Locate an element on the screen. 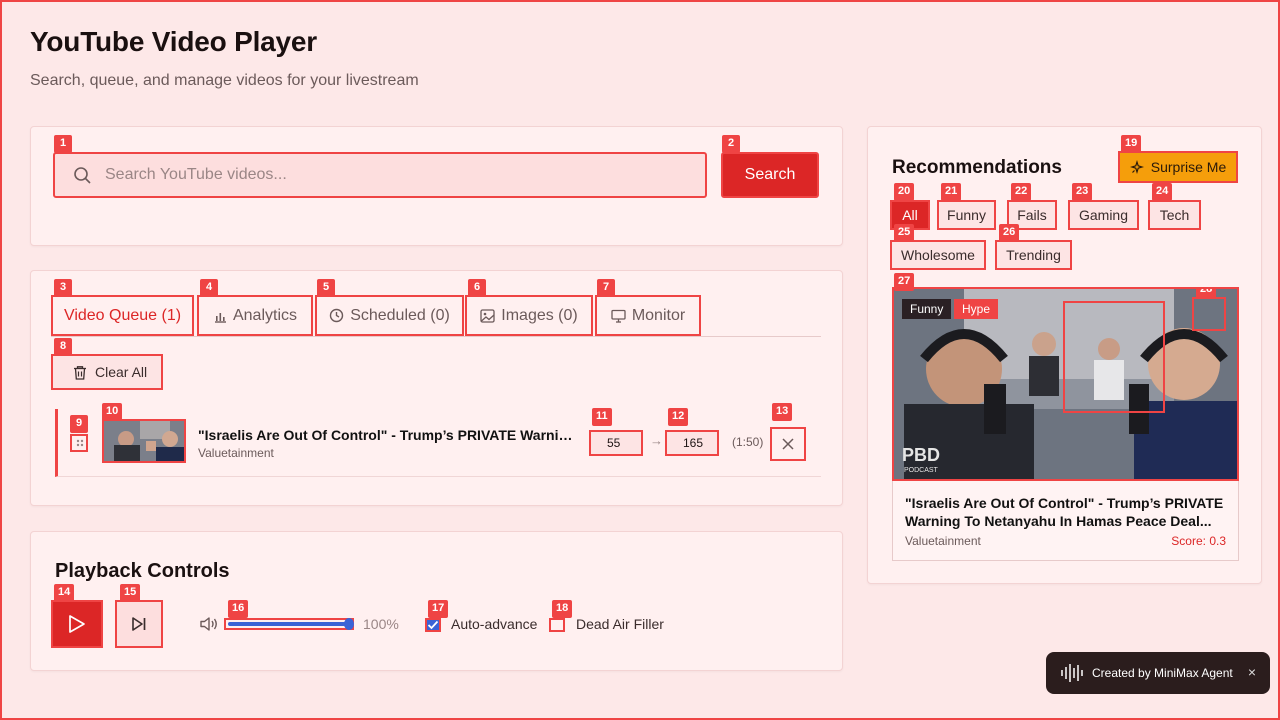 Image resolution: width=1280 pixels, height=720 pixels. filter-chip-gaming: Gaming is located at coordinates (1103, 215).